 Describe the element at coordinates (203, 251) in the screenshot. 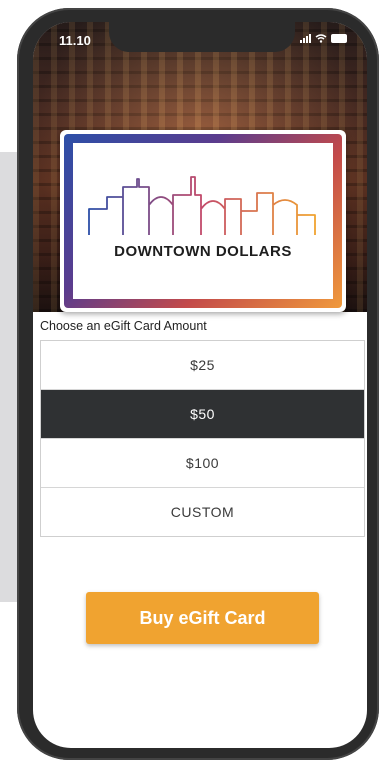

I see `gift-card-brand-text: DOWNTOWN DOLLARS` at that location.